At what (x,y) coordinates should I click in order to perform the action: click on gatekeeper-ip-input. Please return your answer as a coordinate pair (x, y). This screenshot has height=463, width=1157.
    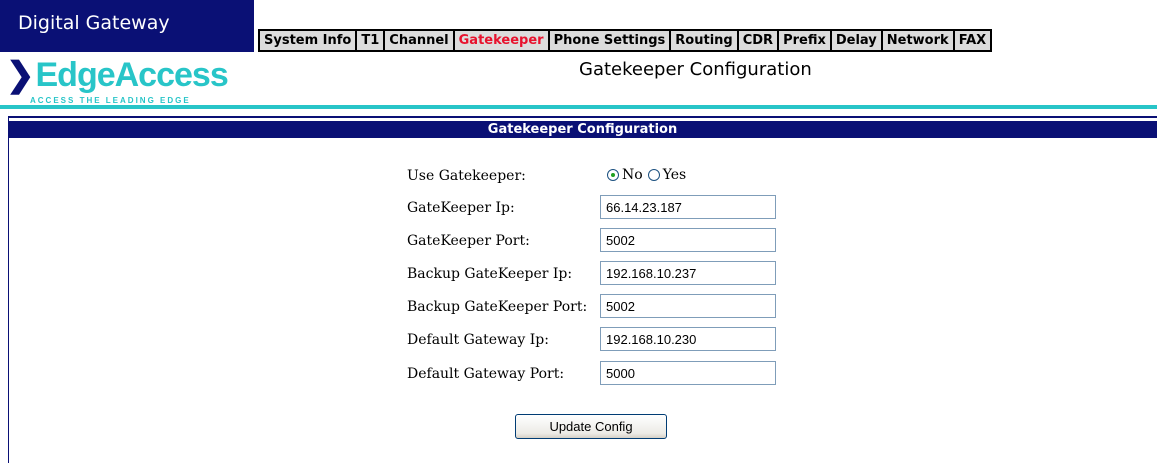
    Looking at the image, I should click on (688, 207).